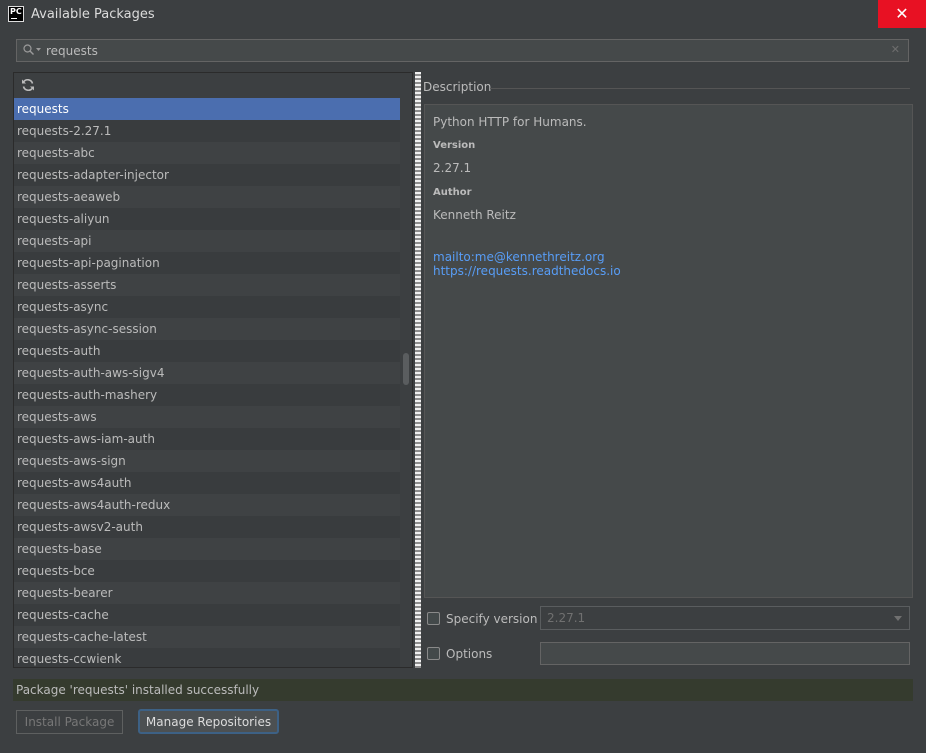  What do you see at coordinates (207, 461) in the screenshot?
I see `list-item: requests-aws-sign` at bounding box center [207, 461].